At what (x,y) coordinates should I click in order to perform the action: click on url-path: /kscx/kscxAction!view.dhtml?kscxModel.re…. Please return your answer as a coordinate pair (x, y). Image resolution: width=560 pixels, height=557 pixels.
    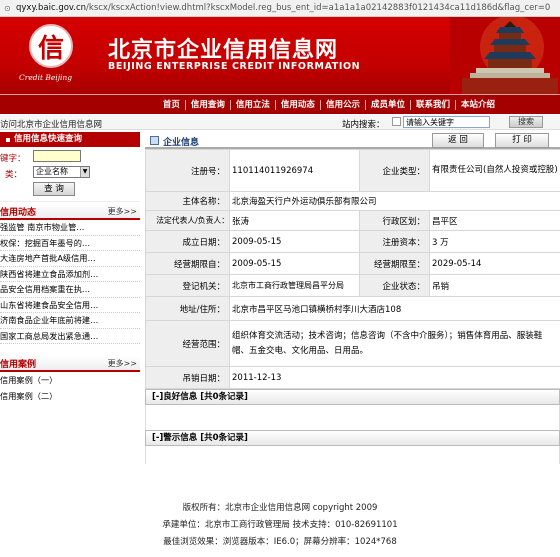
    Looking at the image, I should click on (318, 8).